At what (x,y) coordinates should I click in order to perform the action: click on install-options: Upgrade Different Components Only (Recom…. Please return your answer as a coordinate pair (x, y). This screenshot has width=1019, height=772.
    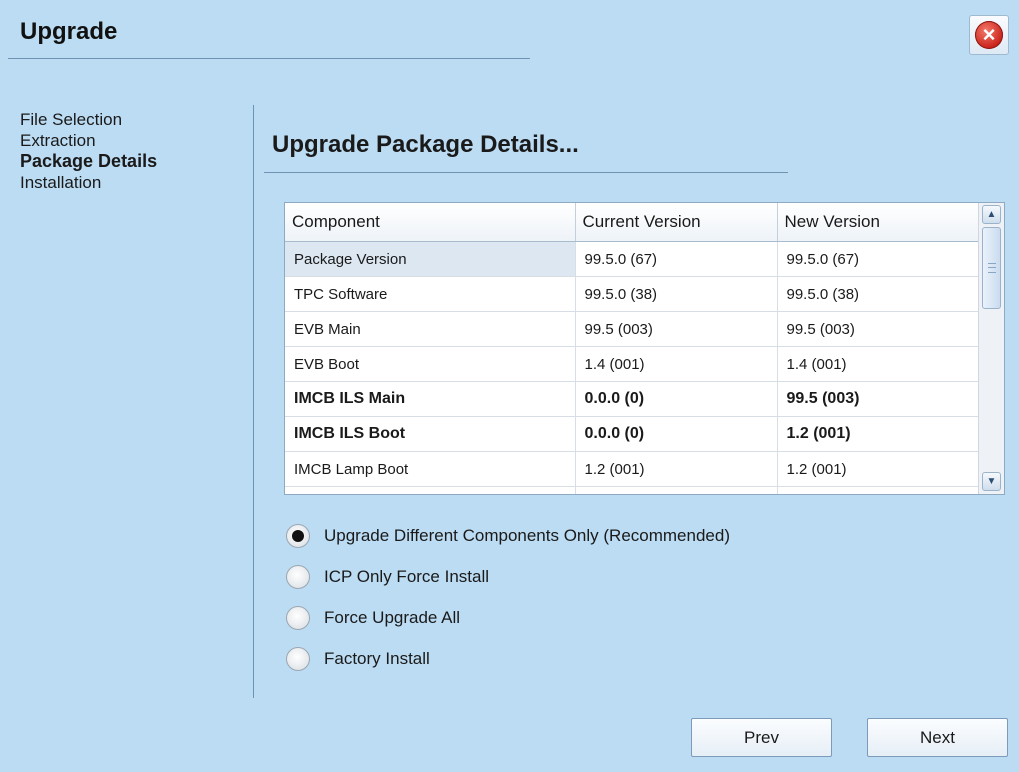
    Looking at the image, I should click on (508, 597).